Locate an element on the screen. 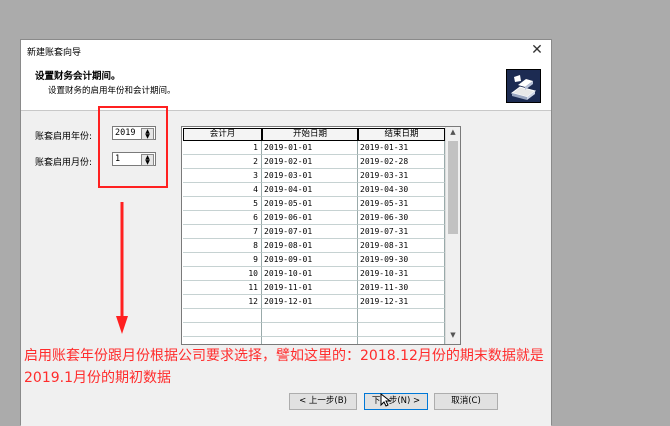 The height and width of the screenshot is (426, 670). end-date-cell: 2019-07-31 is located at coordinates (401, 232).